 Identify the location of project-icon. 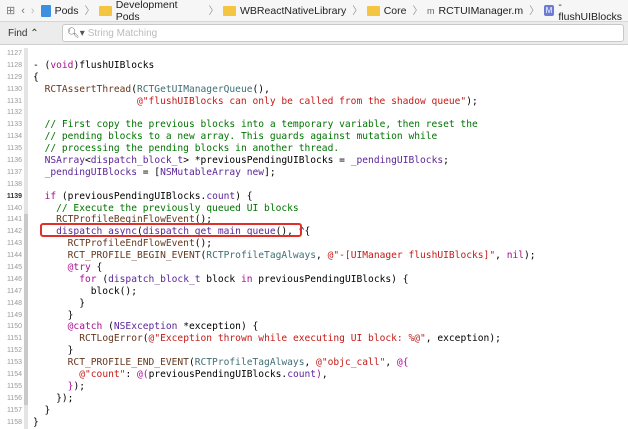
(45, 10).